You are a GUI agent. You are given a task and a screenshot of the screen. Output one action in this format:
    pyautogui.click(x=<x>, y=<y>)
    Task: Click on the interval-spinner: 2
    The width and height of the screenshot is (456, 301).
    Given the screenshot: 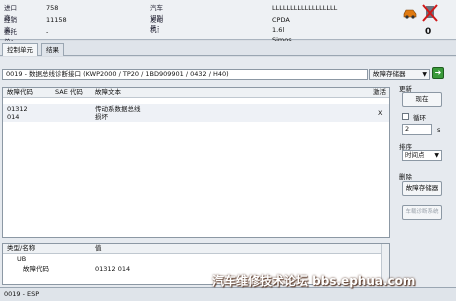 What is the action you would take?
    pyautogui.click(x=417, y=129)
    